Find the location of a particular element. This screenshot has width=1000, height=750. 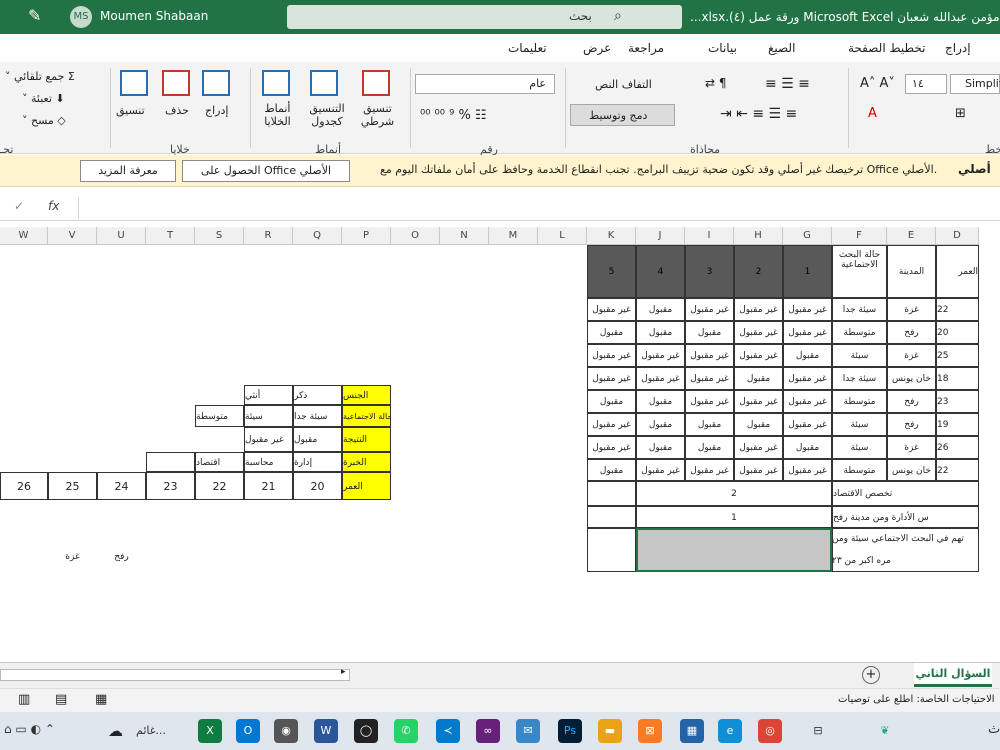

align-center-icon: ⇥ ⇤ ≡ ☰ ≡ is located at coordinates (758, 114).